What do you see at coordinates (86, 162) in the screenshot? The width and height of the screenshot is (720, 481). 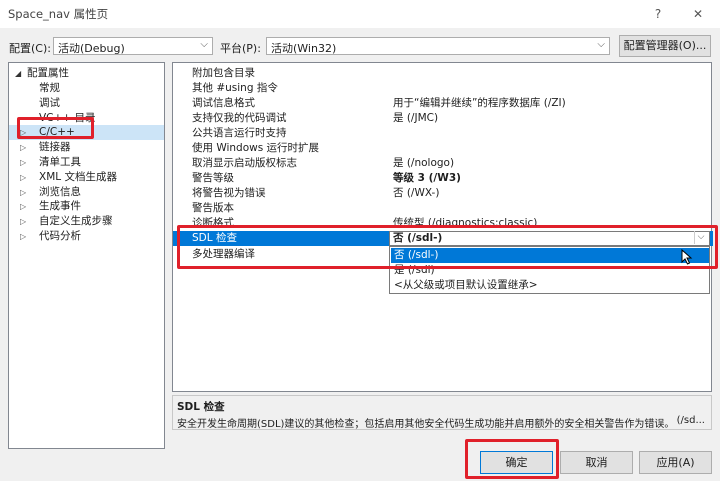 I see `tree-item: ▷ 清单工具` at bounding box center [86, 162].